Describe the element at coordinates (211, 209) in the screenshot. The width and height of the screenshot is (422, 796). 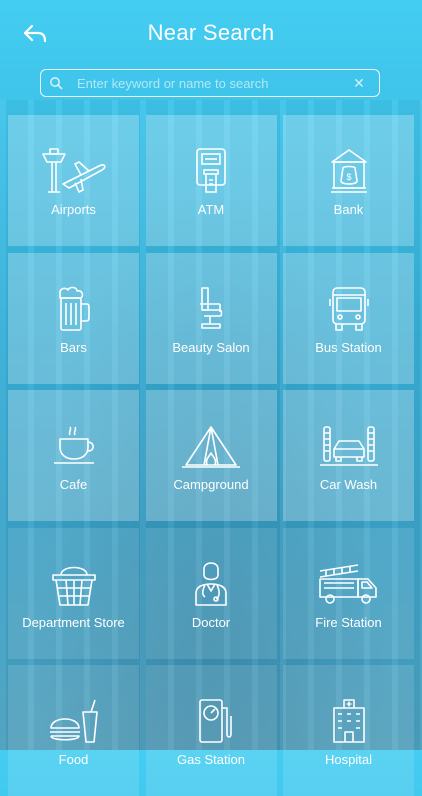
I see `category-label: ATM` at that location.